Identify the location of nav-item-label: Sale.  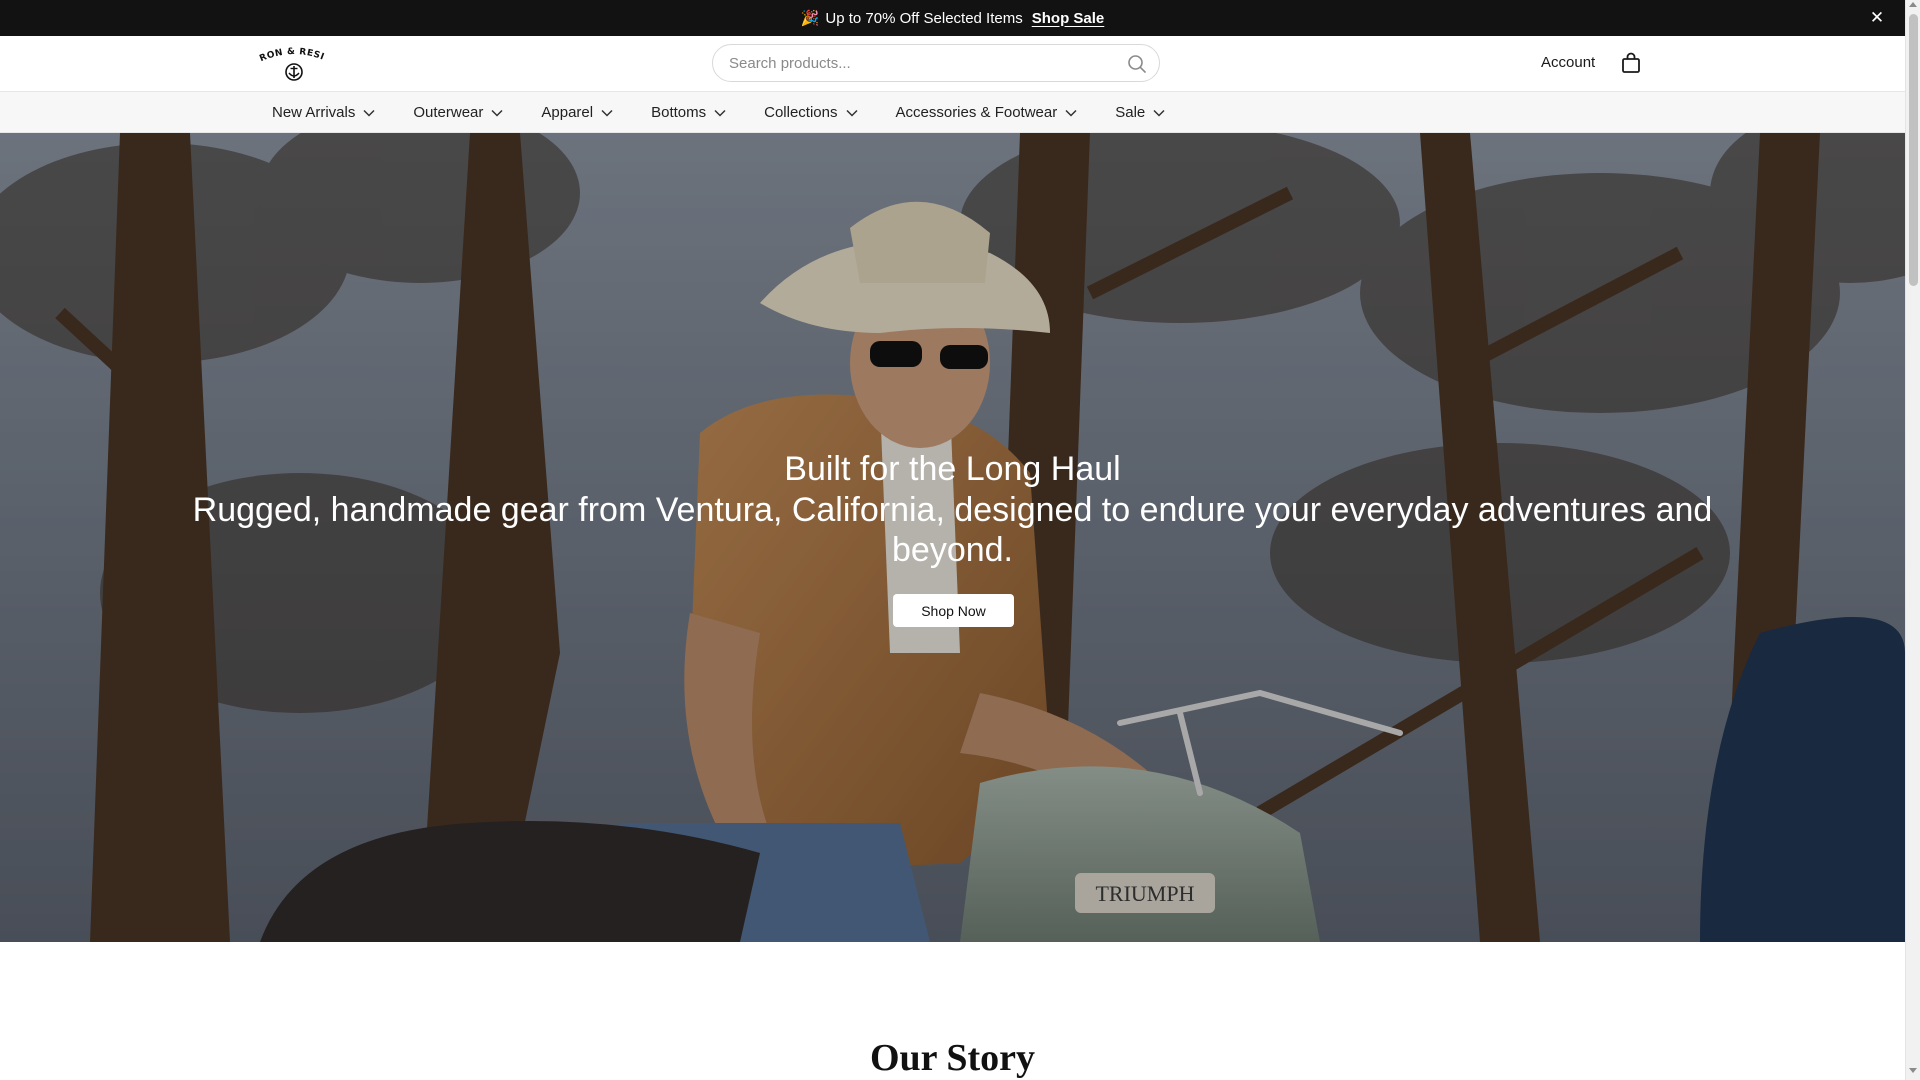
(1130, 112).